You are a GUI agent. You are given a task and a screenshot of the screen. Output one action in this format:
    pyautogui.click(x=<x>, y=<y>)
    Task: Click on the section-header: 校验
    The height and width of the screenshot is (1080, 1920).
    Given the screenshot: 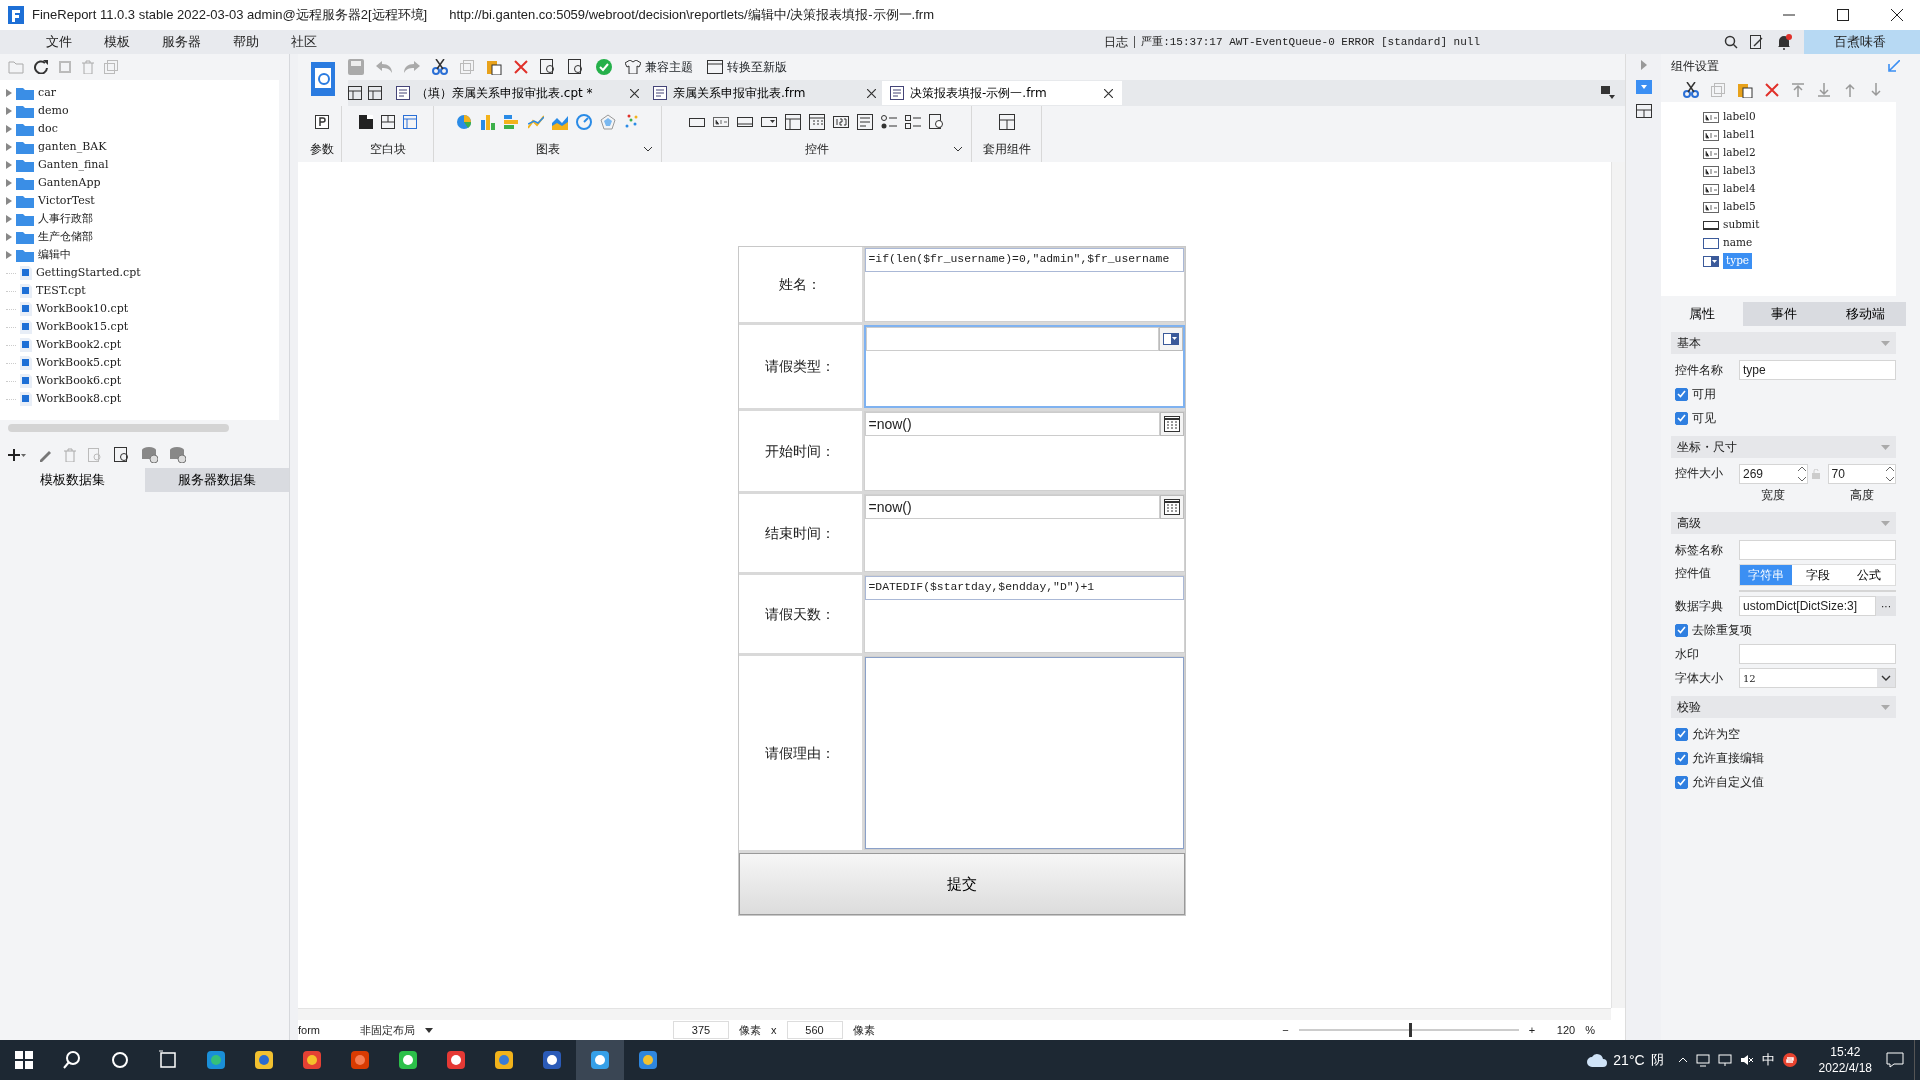 What is the action you would take?
    pyautogui.click(x=1783, y=707)
    